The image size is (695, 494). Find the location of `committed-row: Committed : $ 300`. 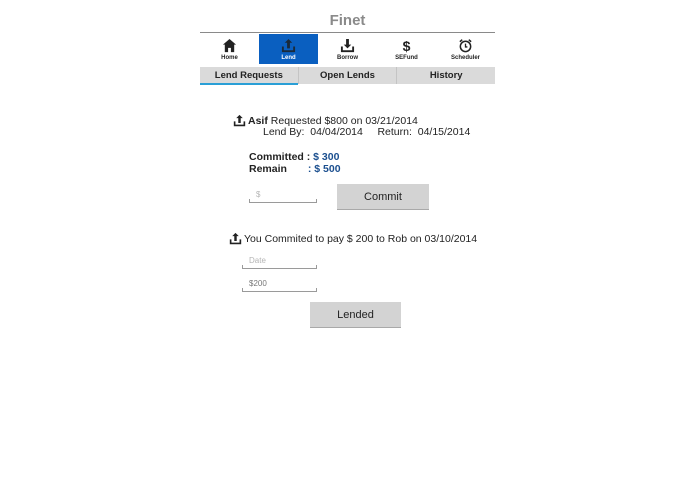

committed-row: Committed : $ 300 is located at coordinates (294, 157).